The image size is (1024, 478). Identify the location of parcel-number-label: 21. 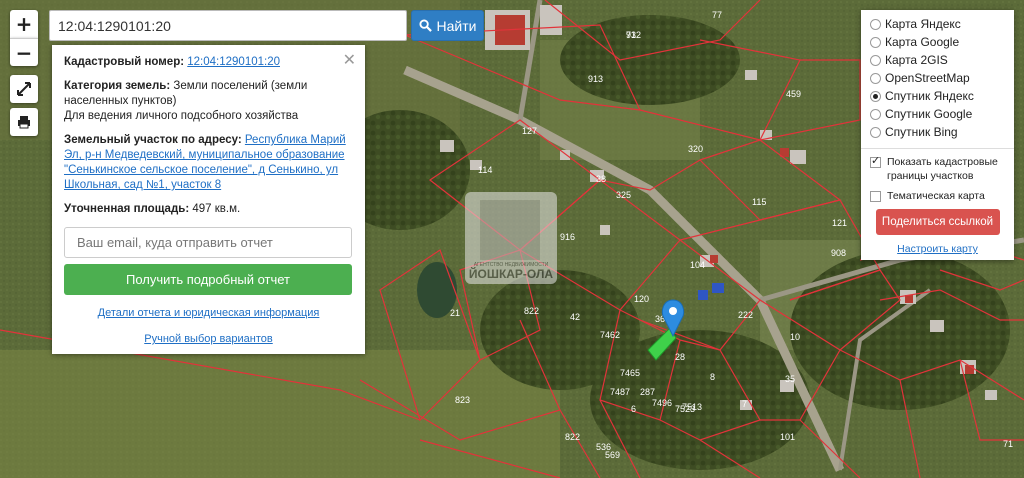
(455, 313).